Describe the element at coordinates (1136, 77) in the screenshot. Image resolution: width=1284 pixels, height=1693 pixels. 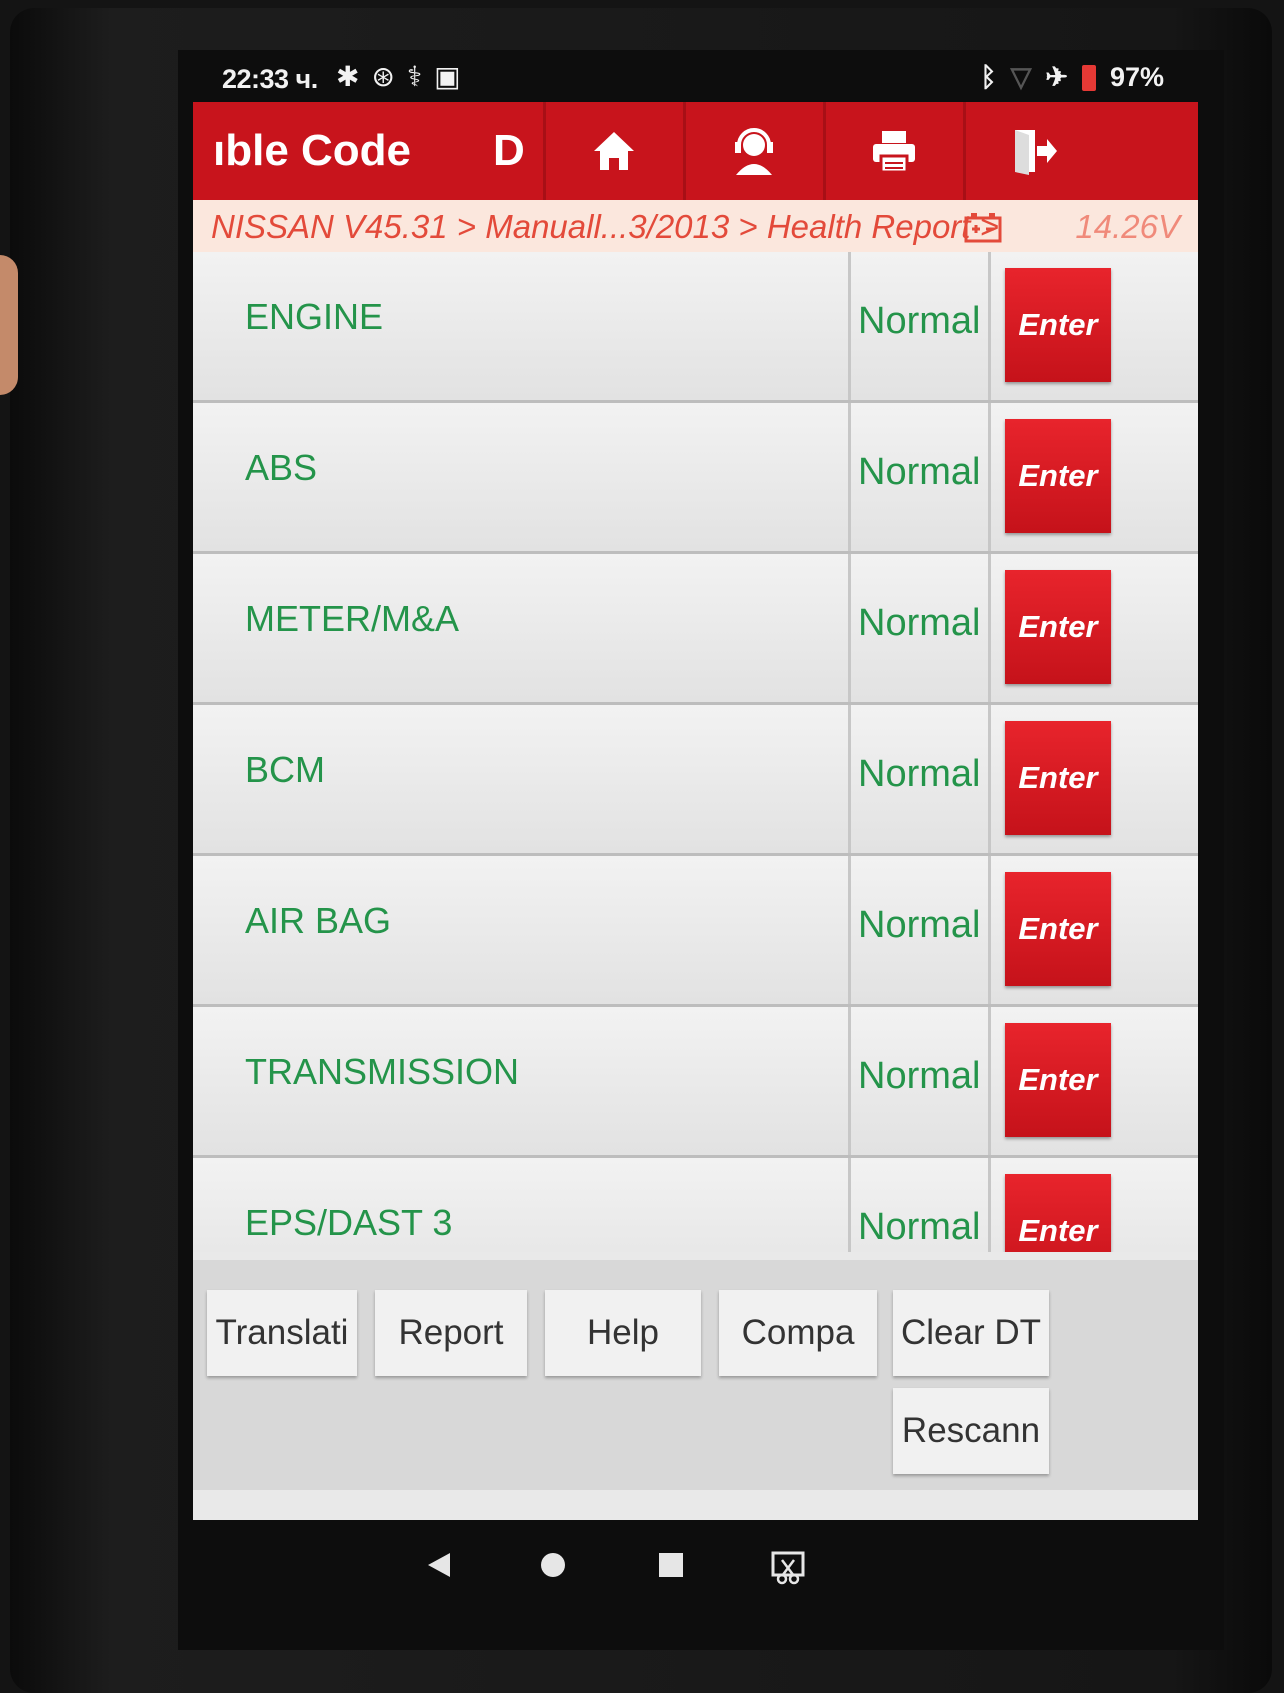
I see `battery-percent: 97%` at that location.